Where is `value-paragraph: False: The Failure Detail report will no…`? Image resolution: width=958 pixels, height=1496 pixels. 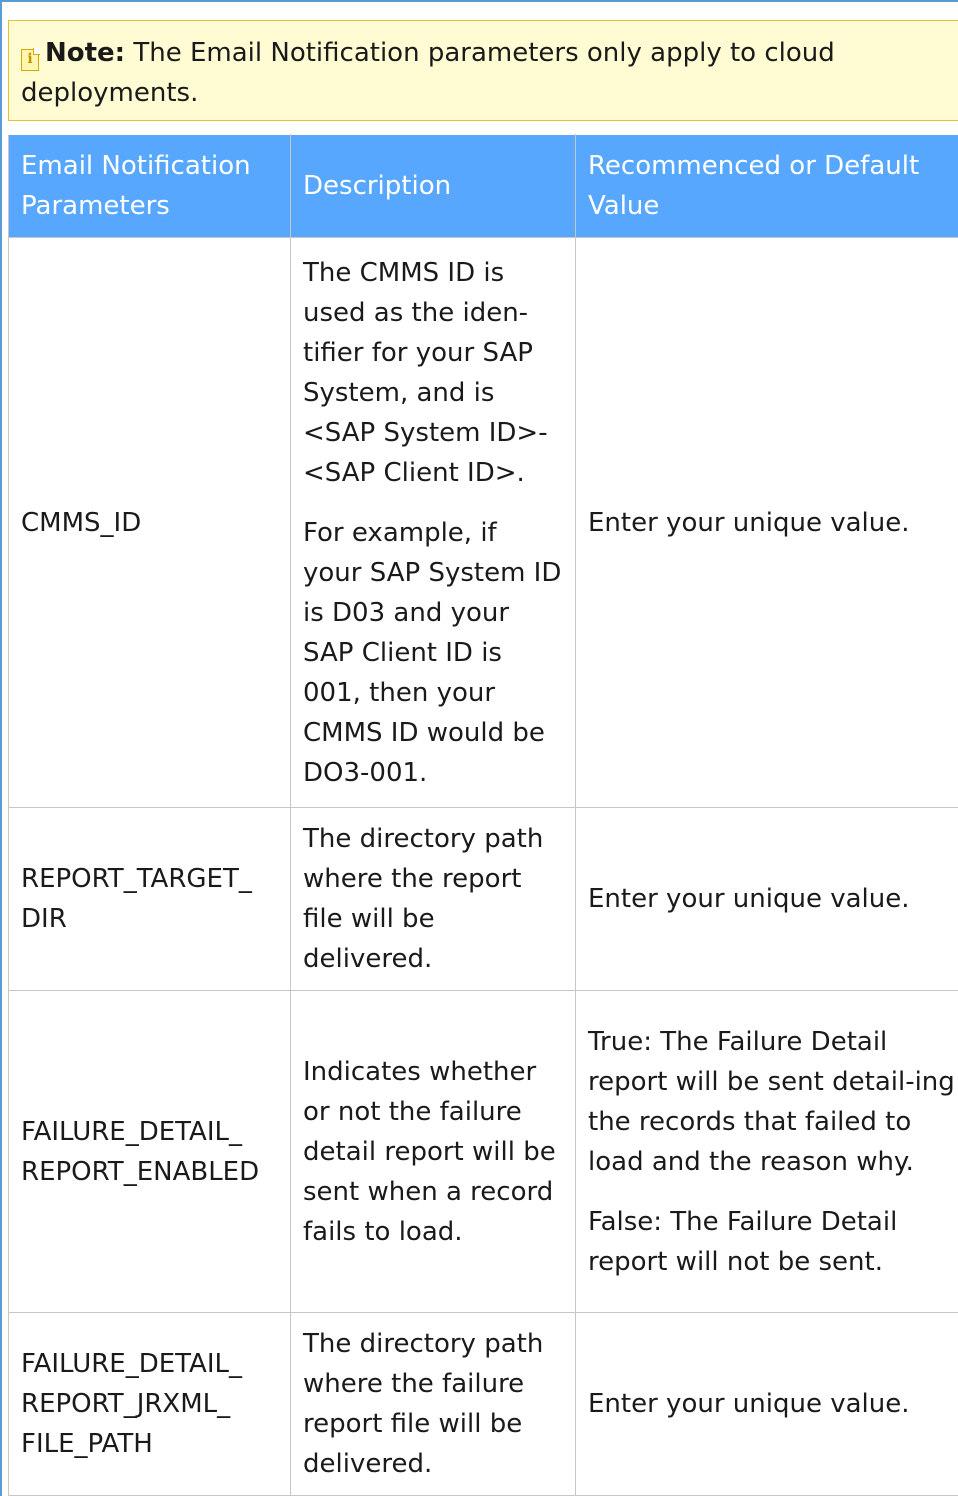
value-paragraph: False: The Failure Detail report will no… is located at coordinates (743, 1241).